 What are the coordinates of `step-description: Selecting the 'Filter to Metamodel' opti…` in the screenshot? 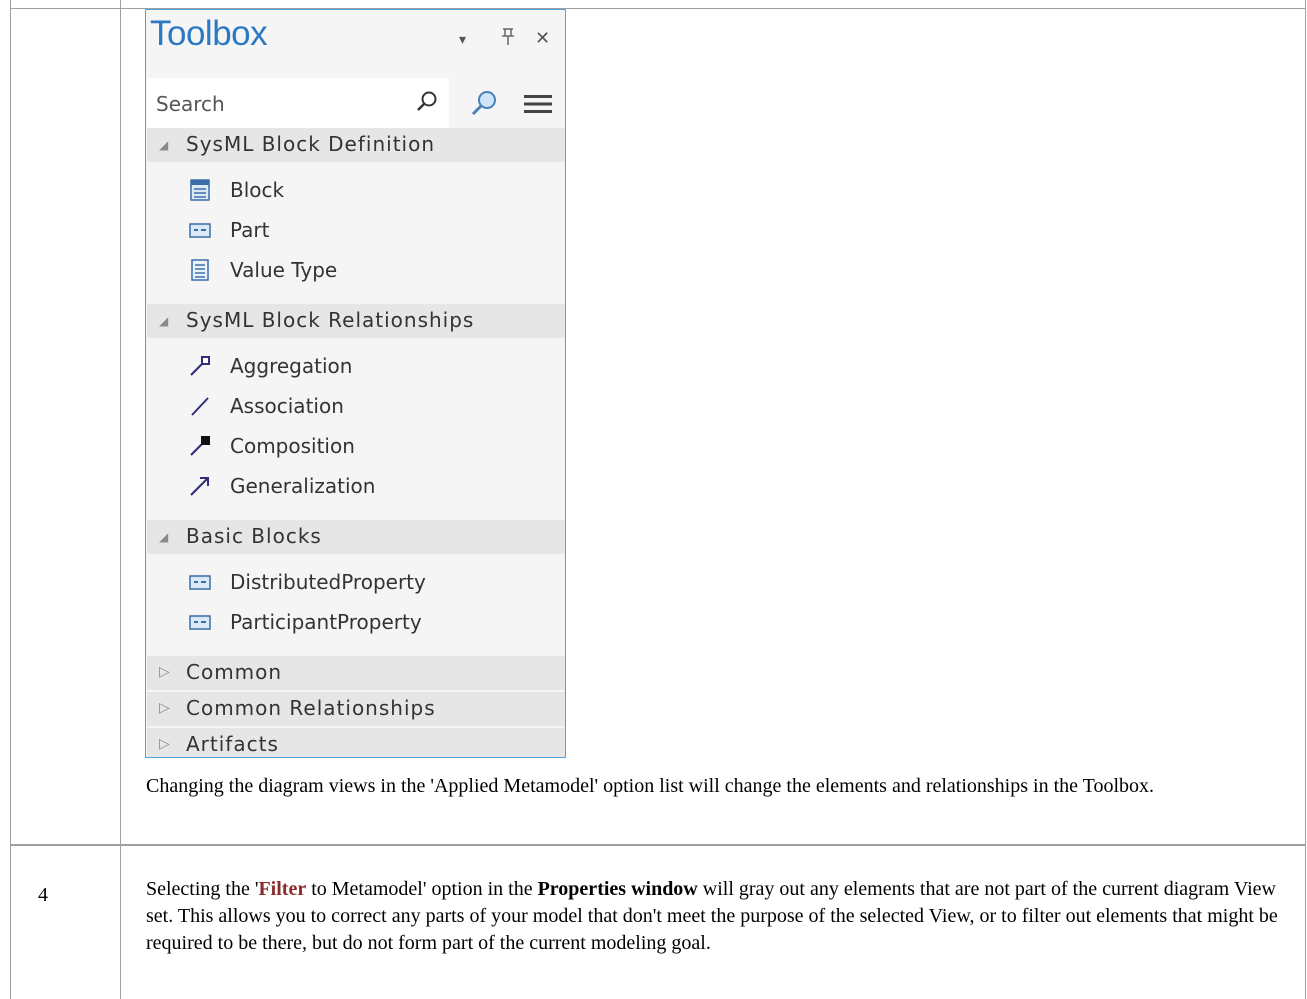 It's located at (721, 916).